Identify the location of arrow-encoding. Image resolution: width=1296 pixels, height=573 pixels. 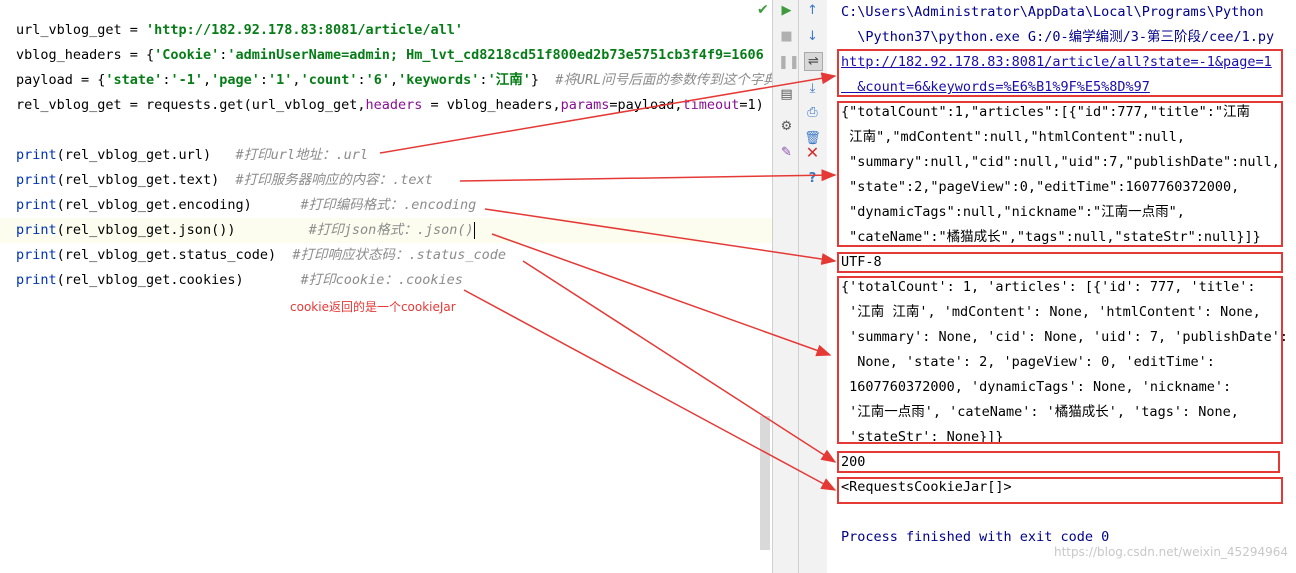
(660, 236).